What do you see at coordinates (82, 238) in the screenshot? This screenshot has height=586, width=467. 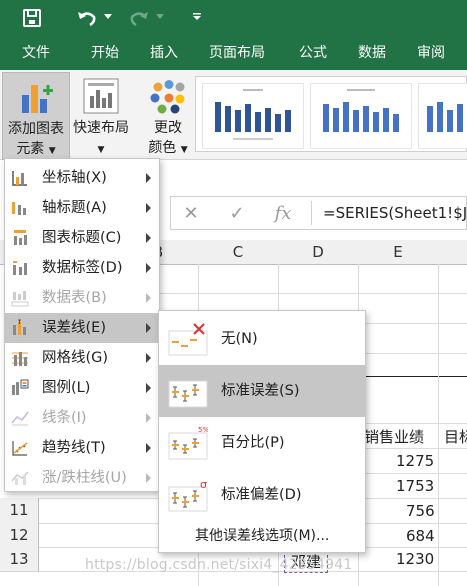 I see `menu-item-chart-title: 图表标题(C)` at bounding box center [82, 238].